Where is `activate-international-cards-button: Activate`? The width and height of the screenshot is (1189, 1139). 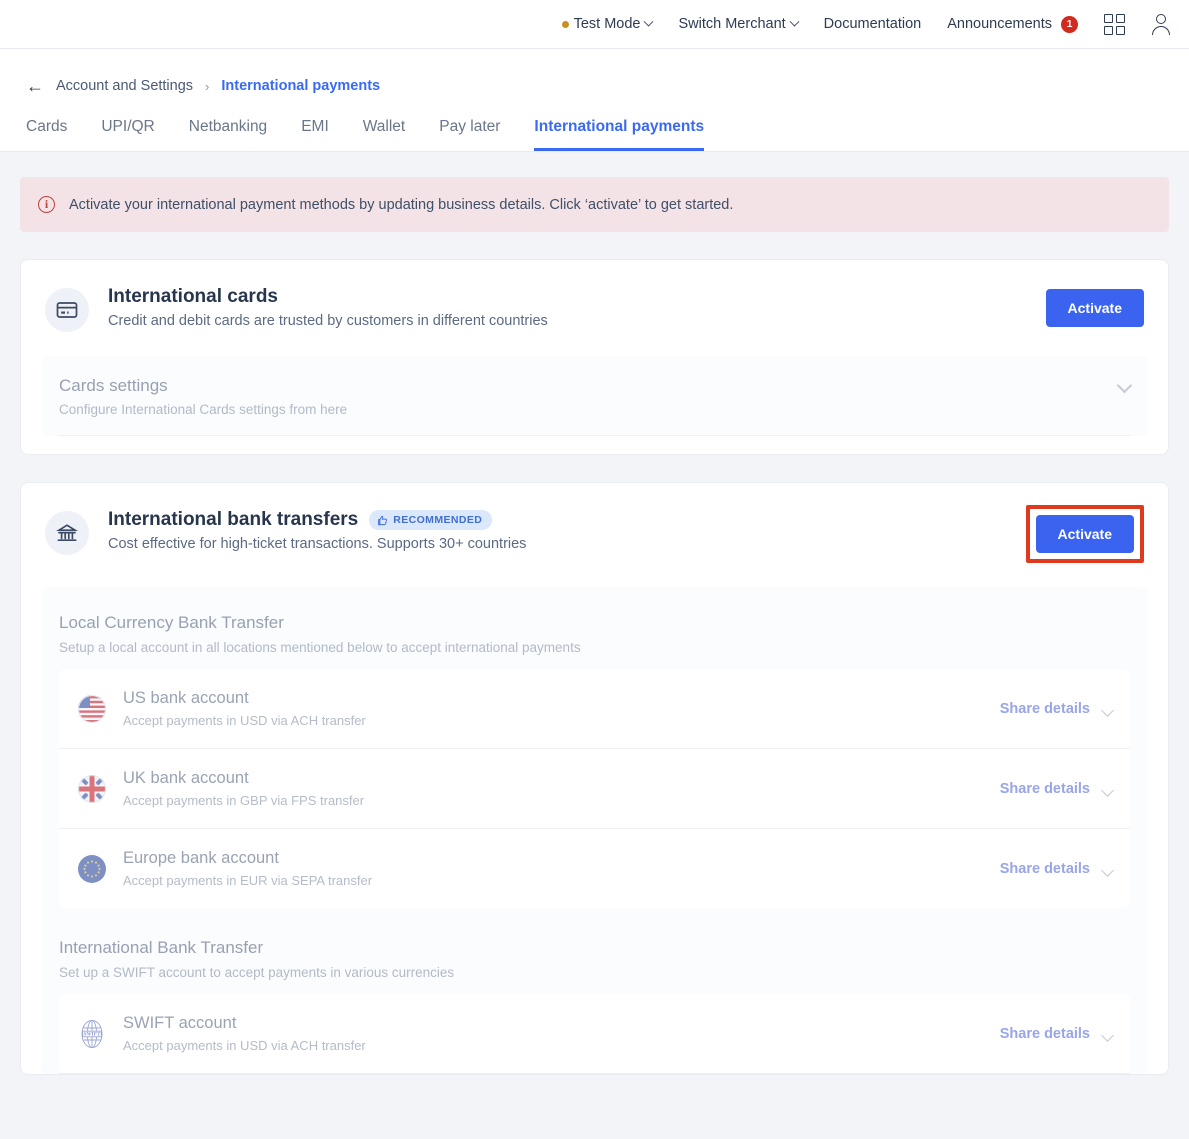
activate-international-cards-button: Activate is located at coordinates (1094, 308).